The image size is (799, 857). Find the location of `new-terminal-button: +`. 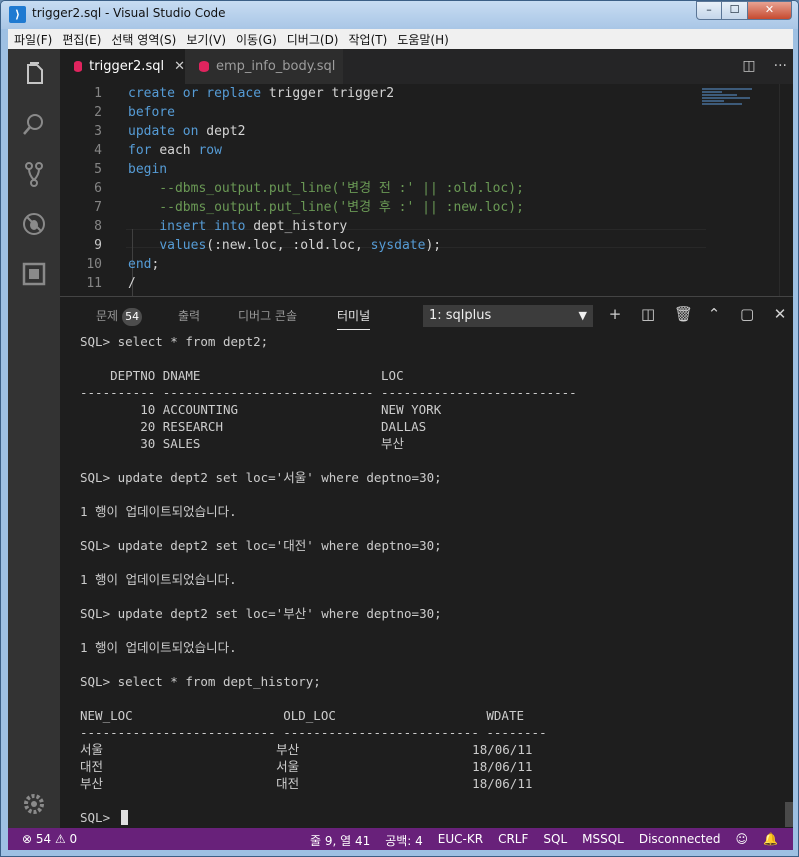

new-terminal-button: + is located at coordinates (615, 314).